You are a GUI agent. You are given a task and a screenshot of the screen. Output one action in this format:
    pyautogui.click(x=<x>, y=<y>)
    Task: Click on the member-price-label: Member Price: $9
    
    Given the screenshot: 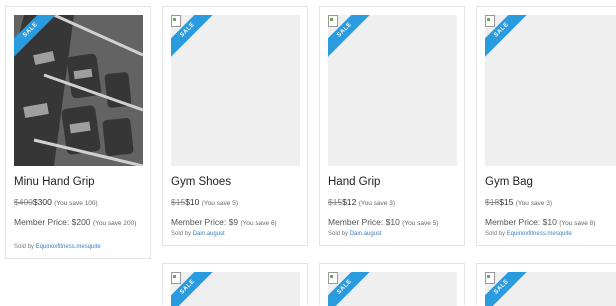 What is the action you would take?
    pyautogui.click(x=205, y=222)
    